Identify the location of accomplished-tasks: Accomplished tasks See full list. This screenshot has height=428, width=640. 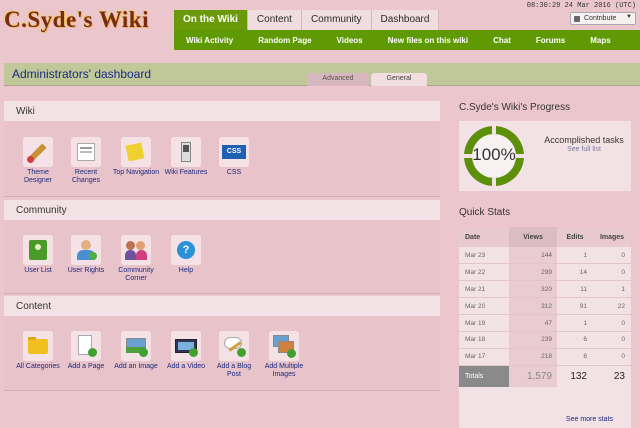
(584, 155).